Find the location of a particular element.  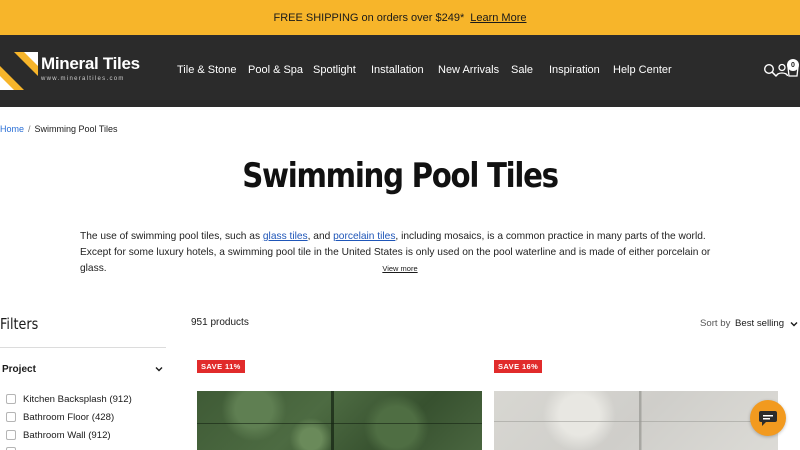

brand-logo: Mineral Tiles www.mineraltiles.com is located at coordinates (70, 71).